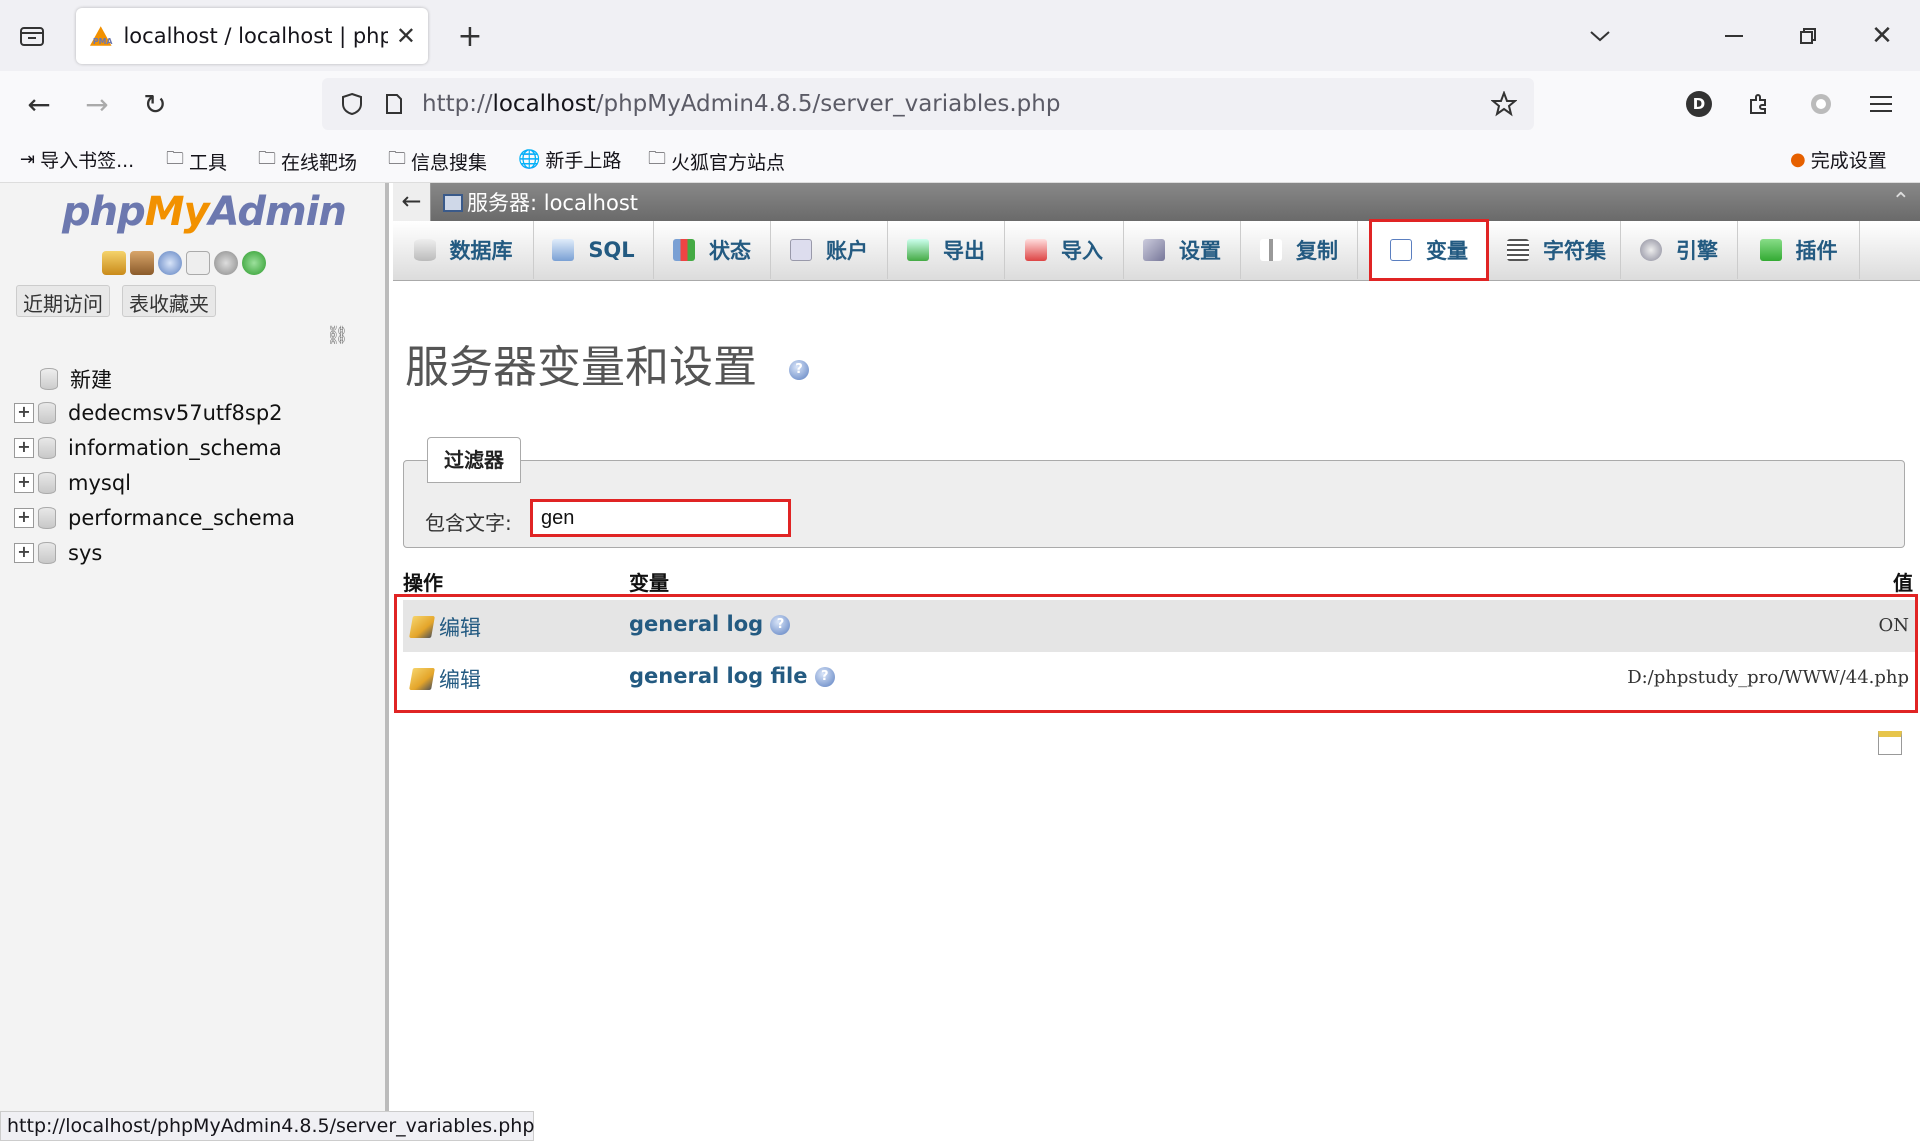  What do you see at coordinates (457, 104) in the screenshot?
I see `url-prefix: http://` at bounding box center [457, 104].